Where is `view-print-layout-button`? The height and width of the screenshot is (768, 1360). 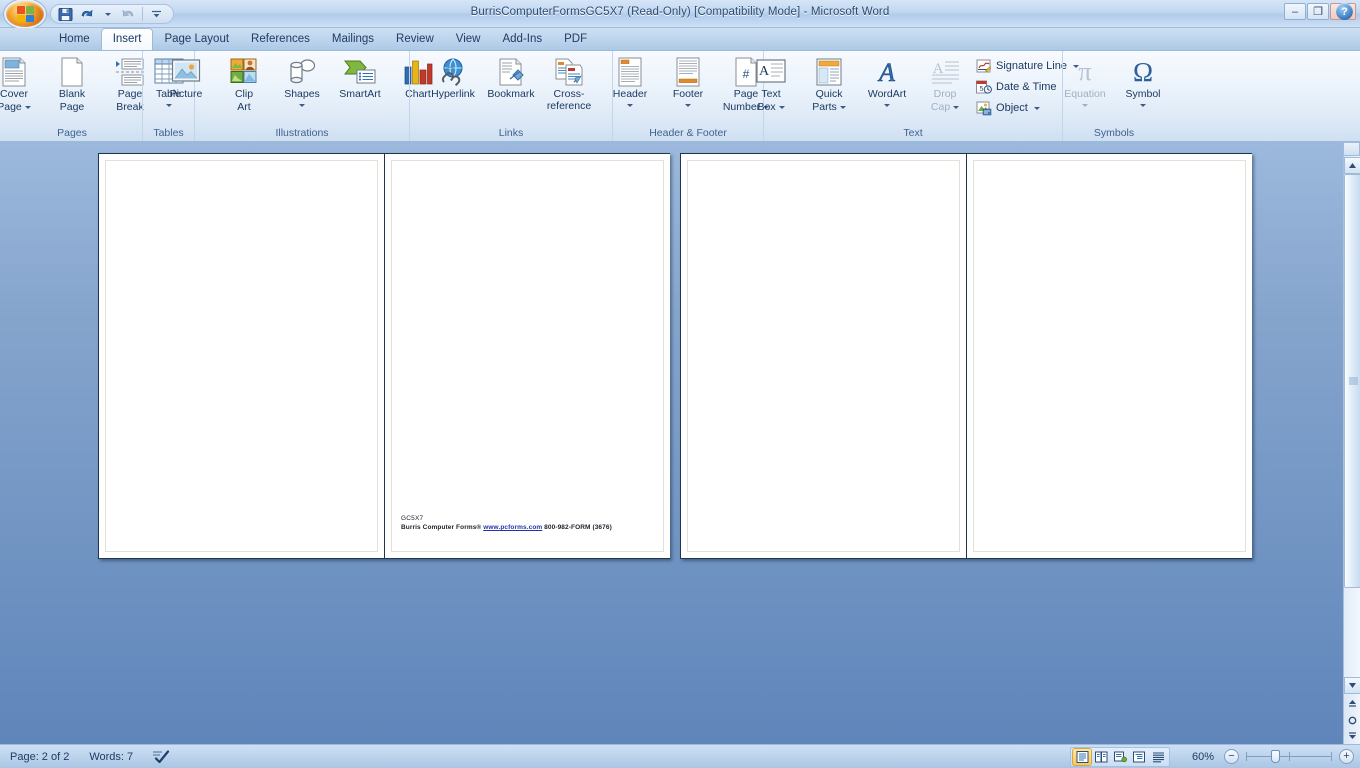
view-print-layout-button is located at coordinates (1082, 756).